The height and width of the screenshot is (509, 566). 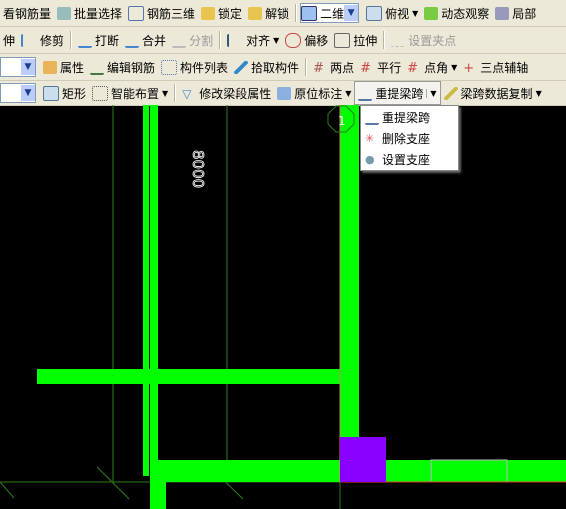 What do you see at coordinates (179, 40) in the screenshot?
I see `split-icon` at bounding box center [179, 40].